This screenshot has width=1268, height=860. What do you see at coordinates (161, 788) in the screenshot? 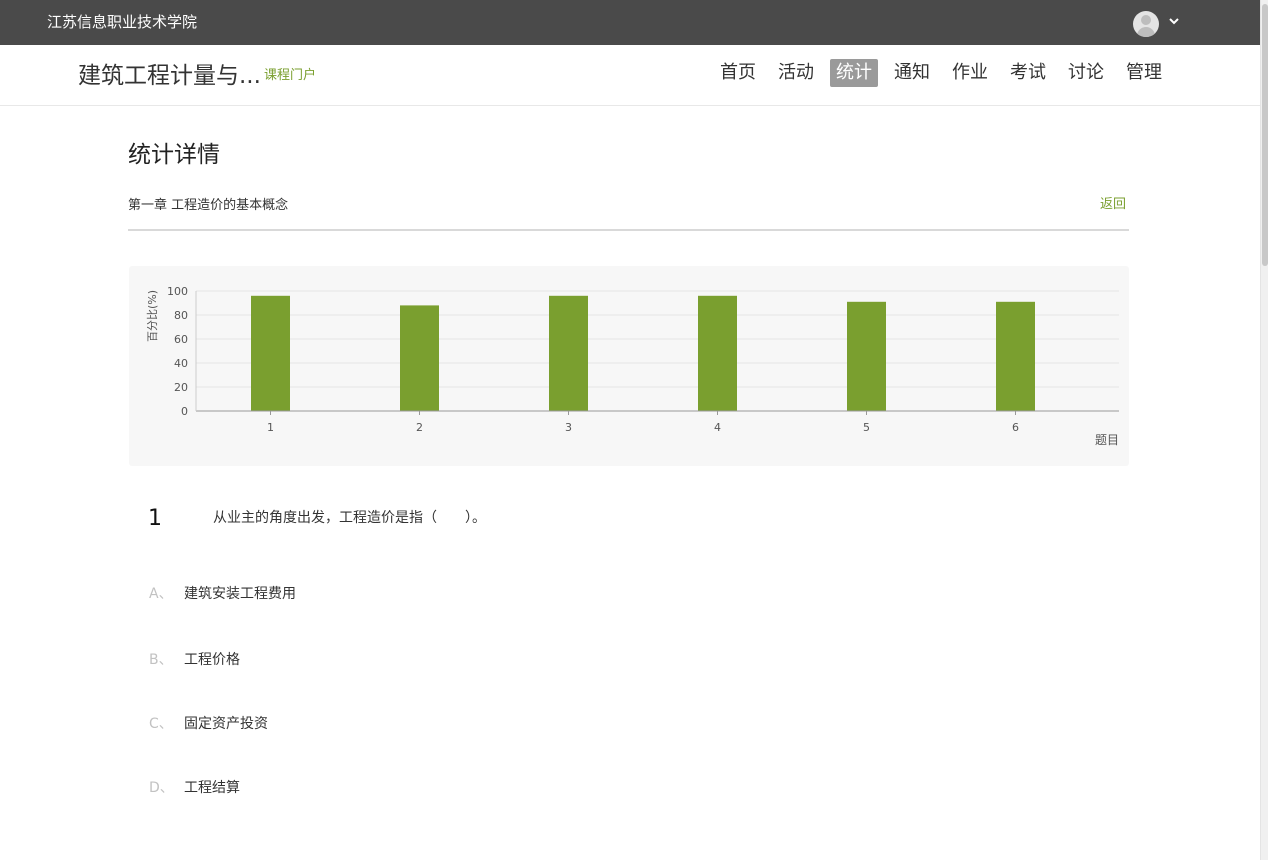
I see `option-letter: D、` at bounding box center [161, 788].